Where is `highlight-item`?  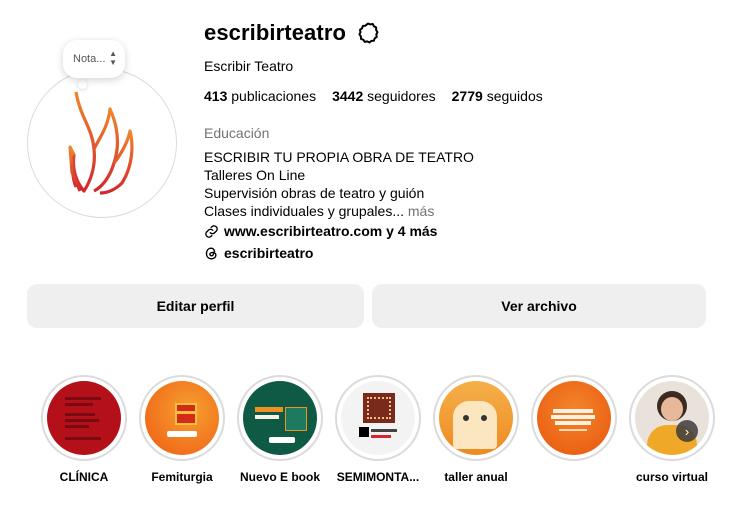 highlight-item is located at coordinates (574, 422).